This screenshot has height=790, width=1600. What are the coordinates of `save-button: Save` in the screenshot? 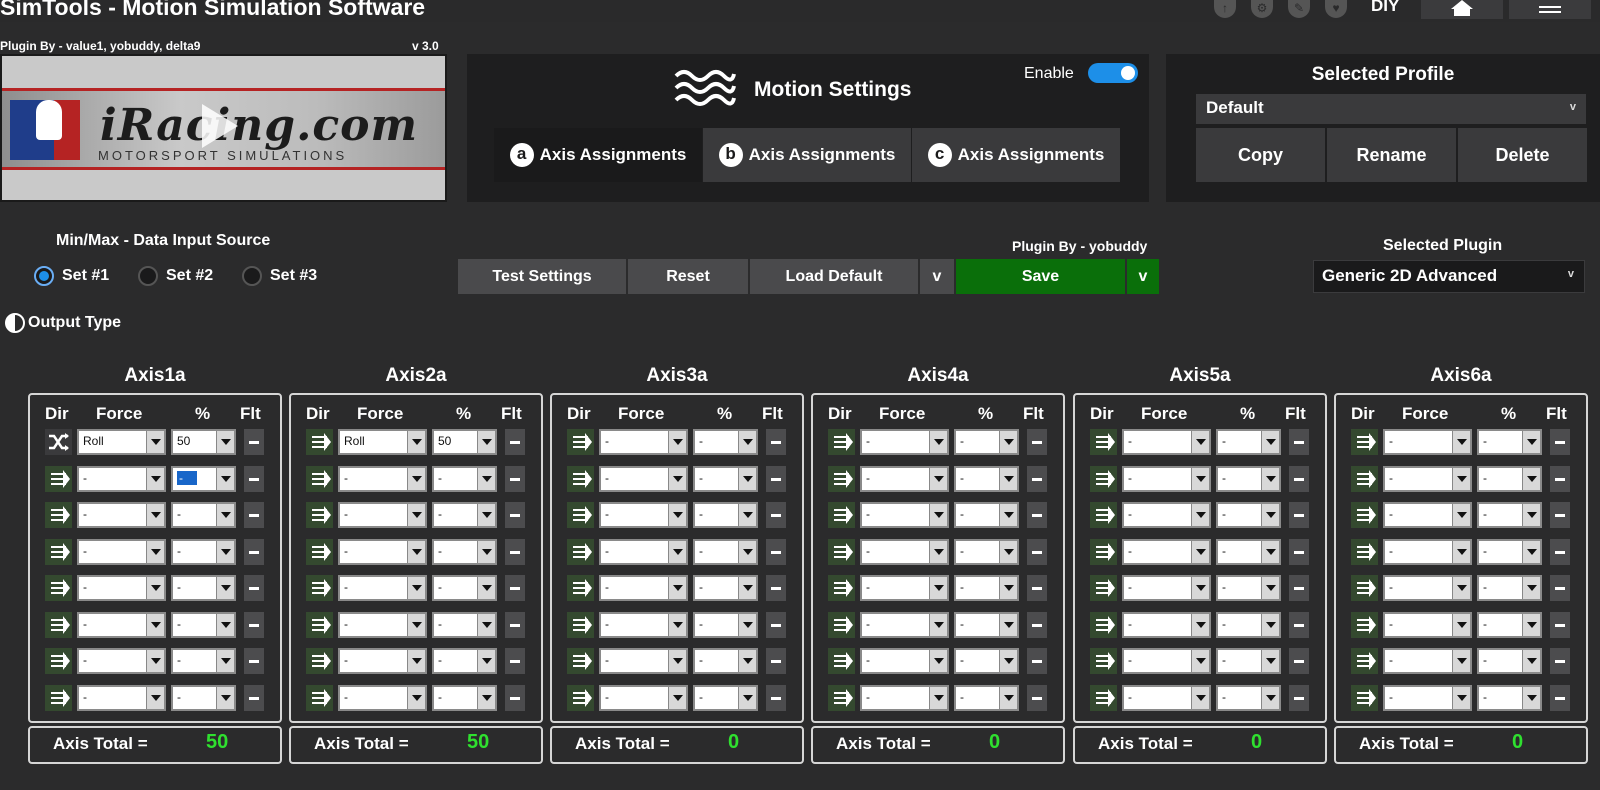 It's located at (1040, 276).